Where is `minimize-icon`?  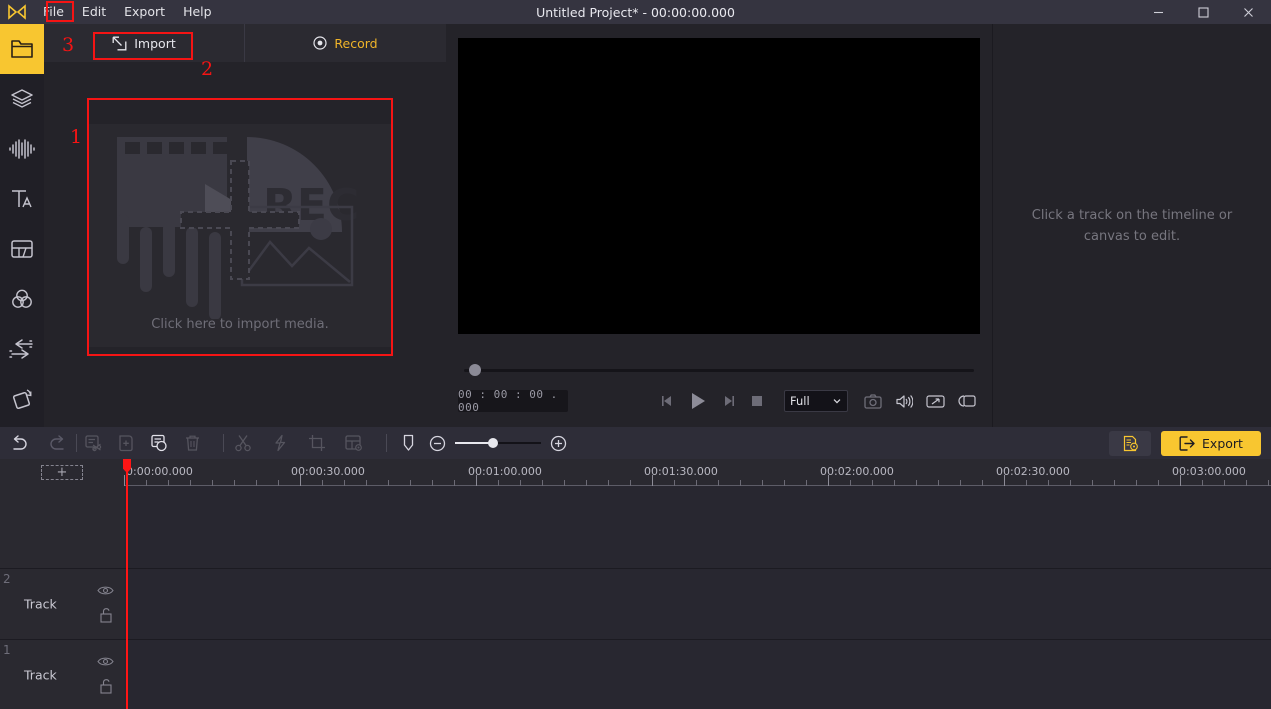
minimize-icon is located at coordinates (1158, 12).